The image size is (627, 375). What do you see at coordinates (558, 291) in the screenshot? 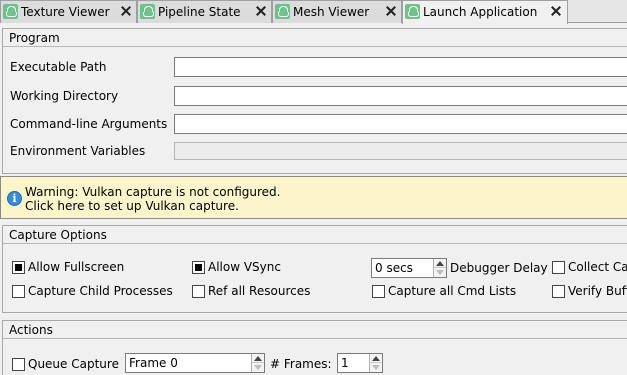
I see `verify-buffer-checkbox` at bounding box center [558, 291].